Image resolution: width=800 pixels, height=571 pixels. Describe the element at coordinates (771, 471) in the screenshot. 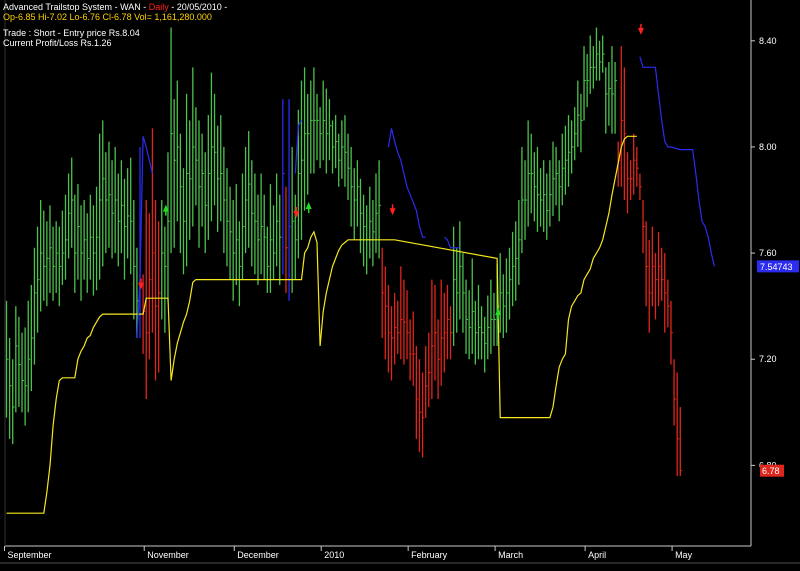

I see `close-value-label: 6.78` at that location.